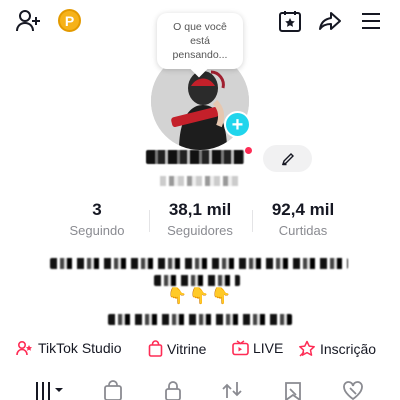 This screenshot has height=400, width=400. What do you see at coordinates (80, 348) in the screenshot?
I see `quick-link-label: TikTok Studio` at bounding box center [80, 348].